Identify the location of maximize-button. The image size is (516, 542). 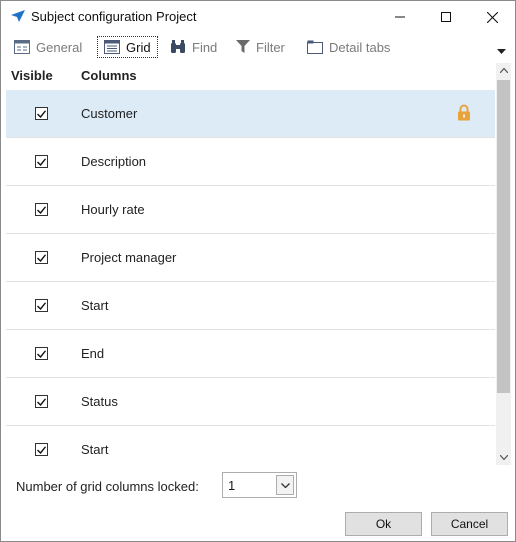
(446, 17).